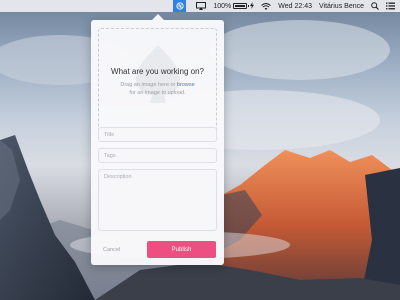 This screenshot has height=300, width=400. What do you see at coordinates (266, 6) in the screenshot?
I see `wifi-icon` at bounding box center [266, 6].